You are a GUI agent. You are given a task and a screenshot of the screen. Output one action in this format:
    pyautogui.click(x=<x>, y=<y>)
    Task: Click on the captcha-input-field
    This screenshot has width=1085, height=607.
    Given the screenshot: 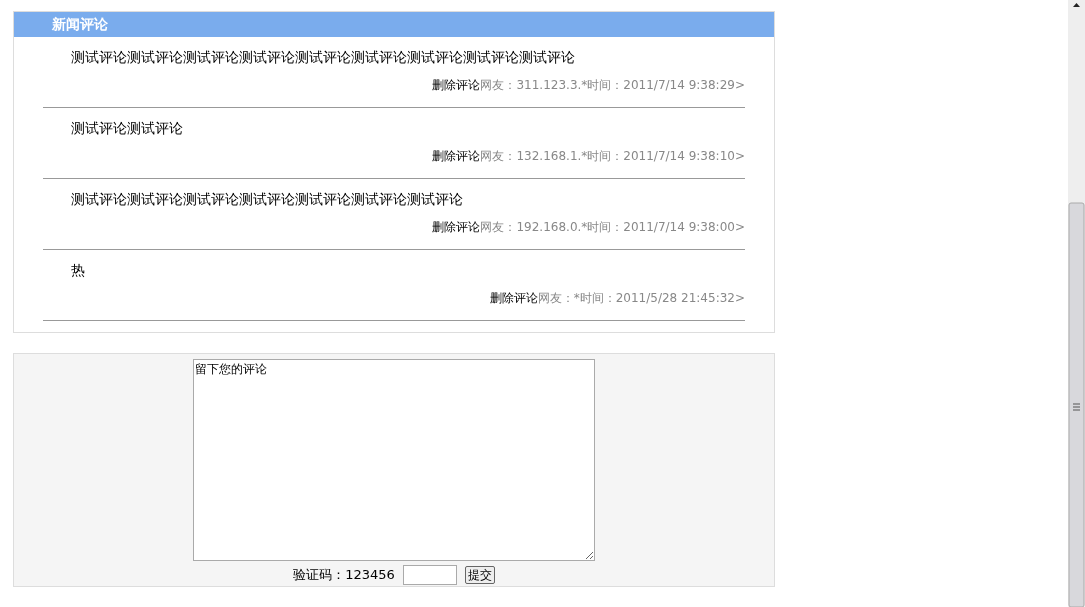 What is the action you would take?
    pyautogui.click(x=429, y=575)
    